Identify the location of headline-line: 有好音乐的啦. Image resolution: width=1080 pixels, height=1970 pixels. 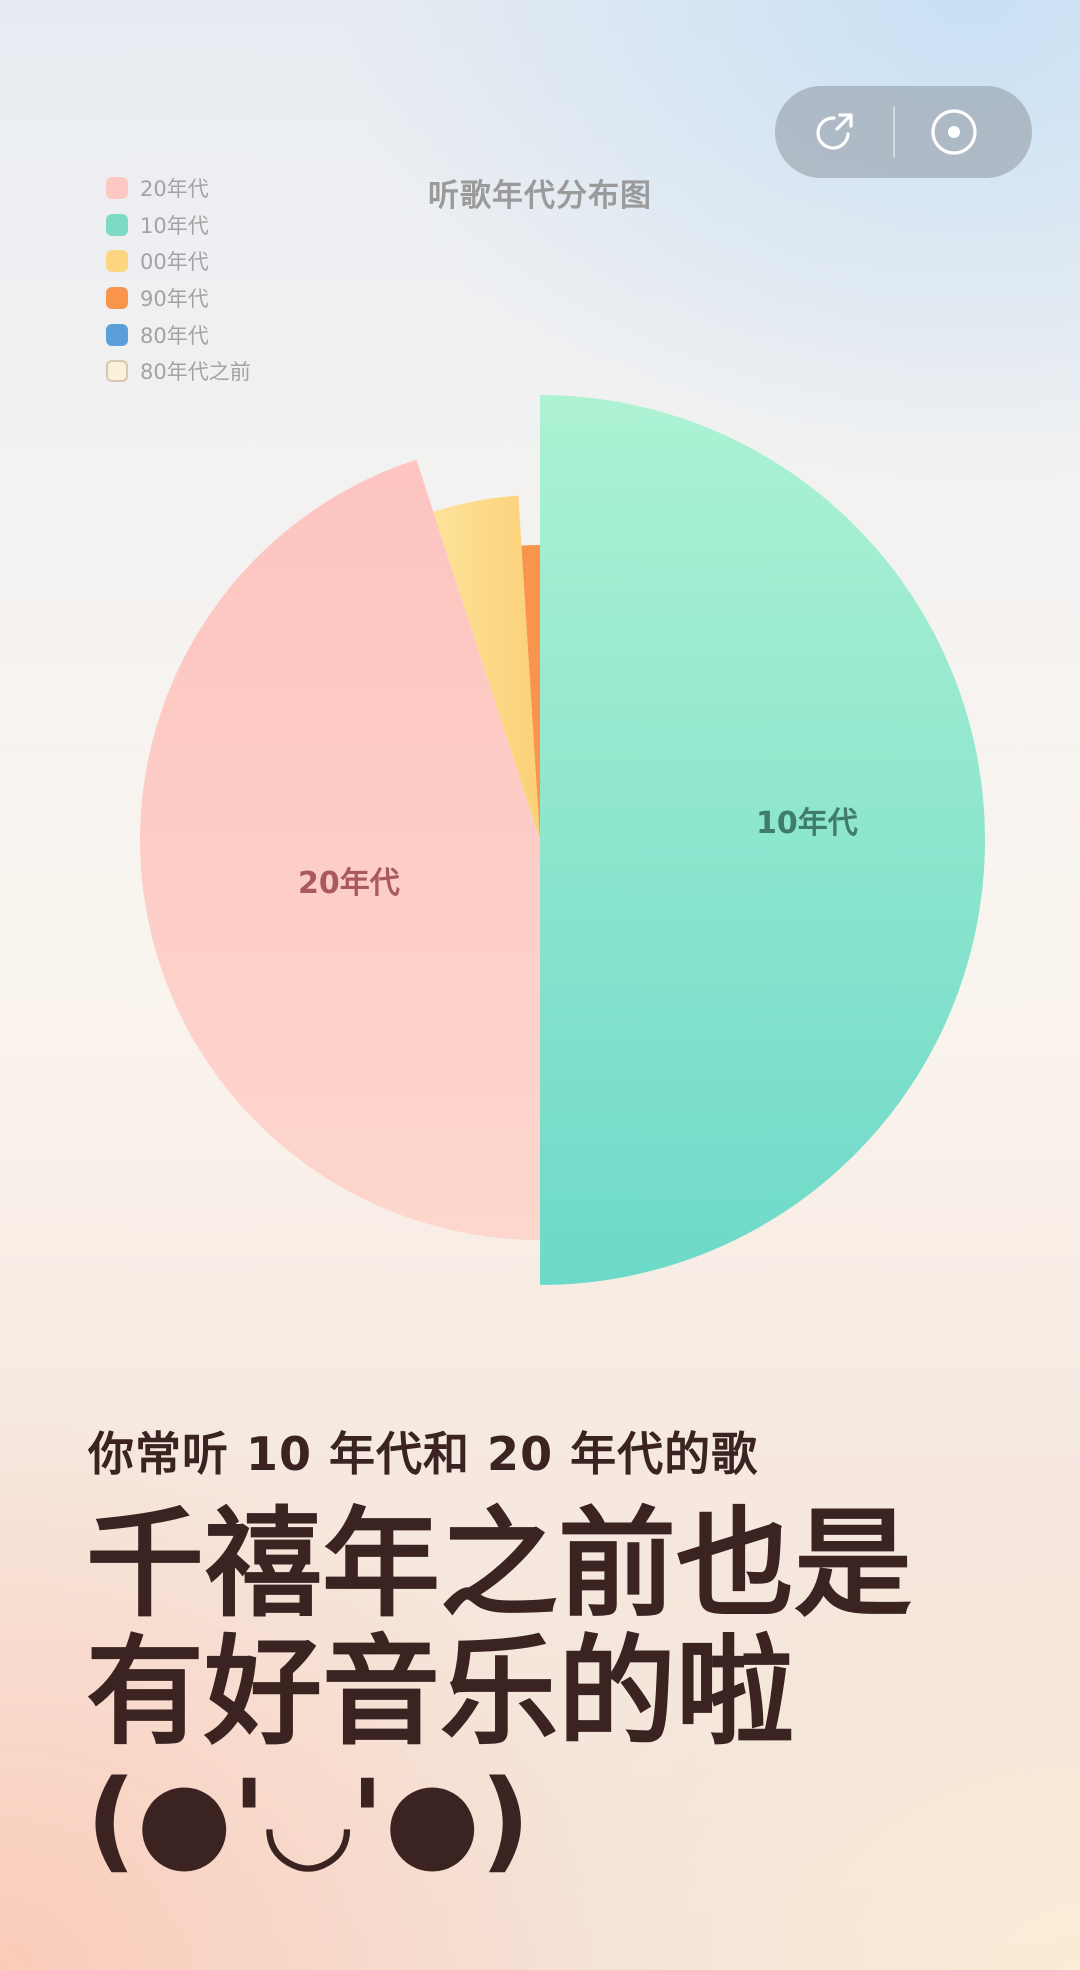
(440, 1692).